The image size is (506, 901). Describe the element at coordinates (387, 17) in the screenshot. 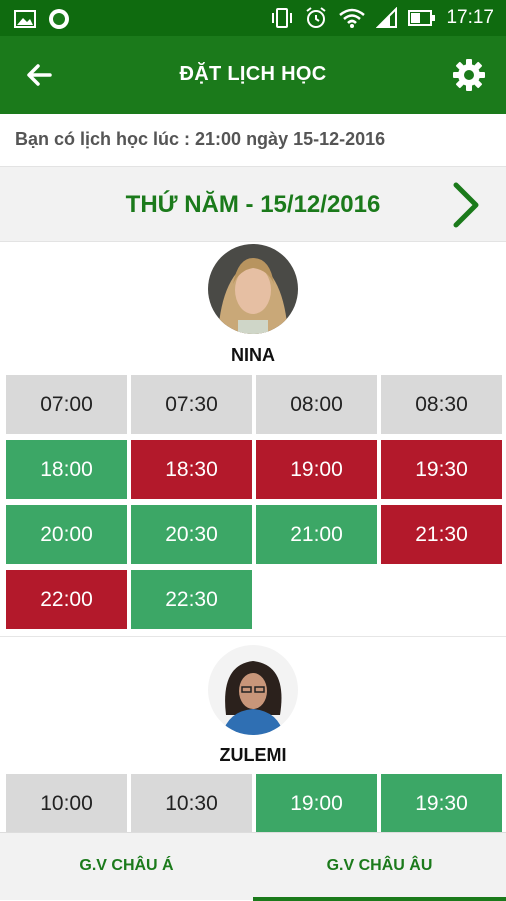

I see `signal-icon` at that location.